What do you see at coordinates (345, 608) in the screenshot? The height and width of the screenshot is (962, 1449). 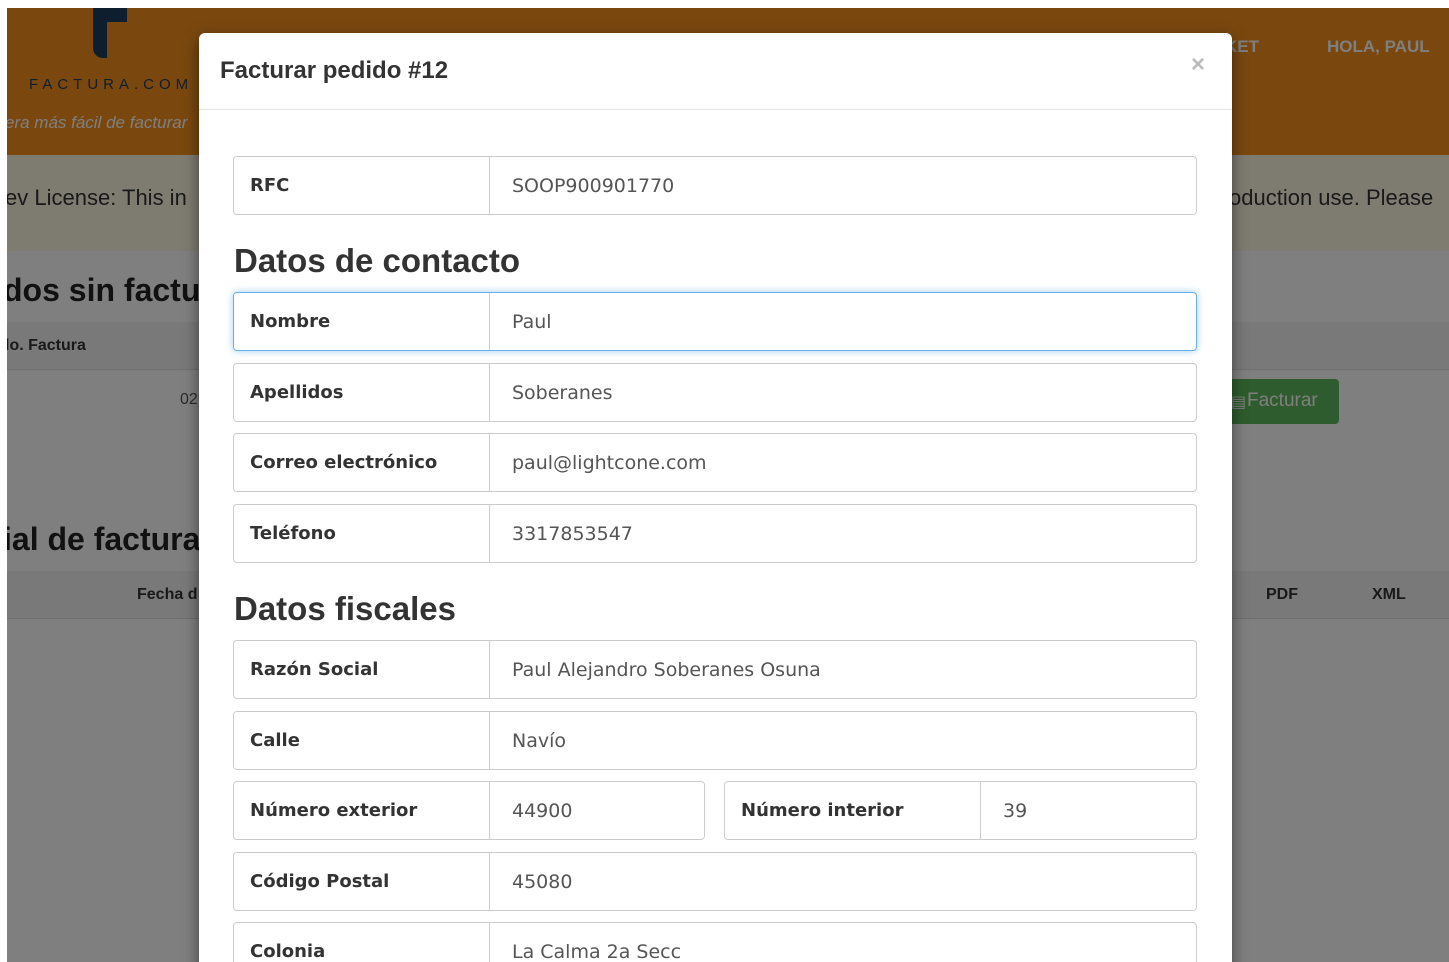 I see `fiscal-data-heading: Datos fiscales` at bounding box center [345, 608].